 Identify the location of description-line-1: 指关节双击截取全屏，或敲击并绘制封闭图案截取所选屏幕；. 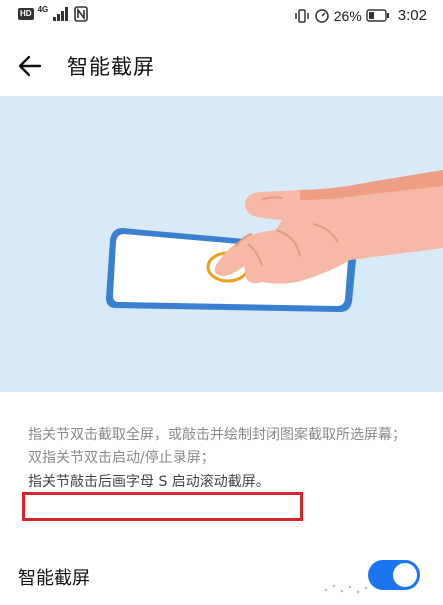
(217, 435).